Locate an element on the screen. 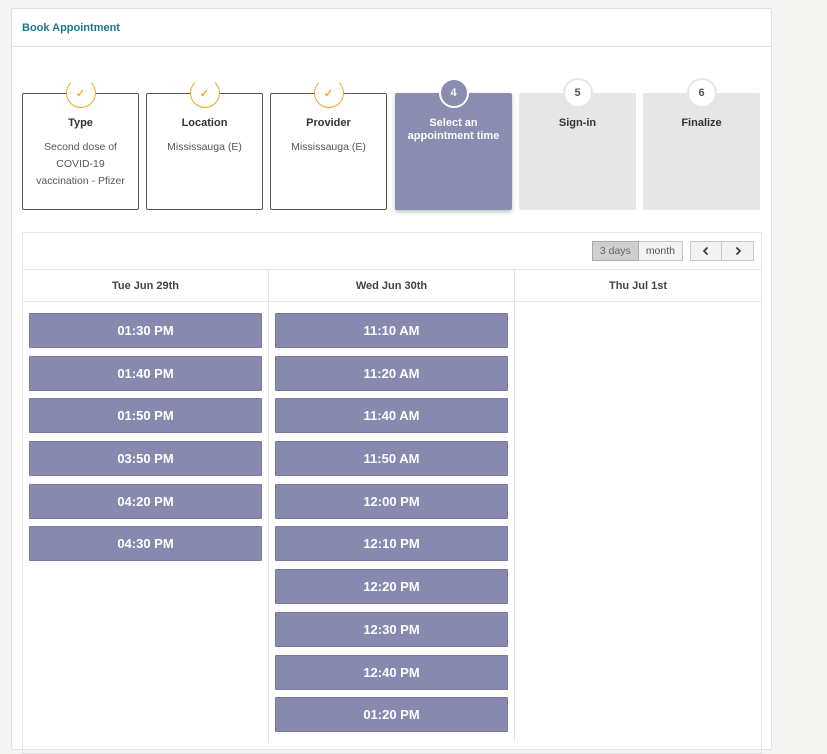 This screenshot has height=754, width=827. time-slot-button: 12:00 PM is located at coordinates (391, 501).